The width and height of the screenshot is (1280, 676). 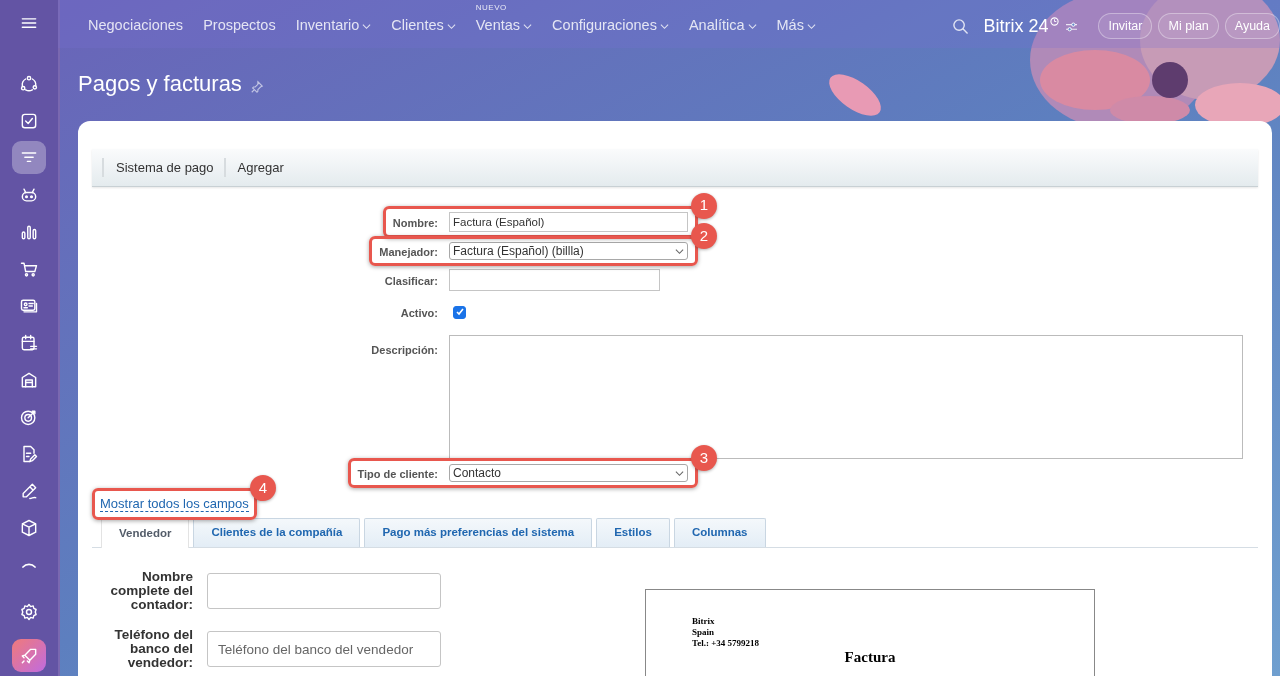 I want to click on field-label: Manejador:, so click(x=408, y=252).